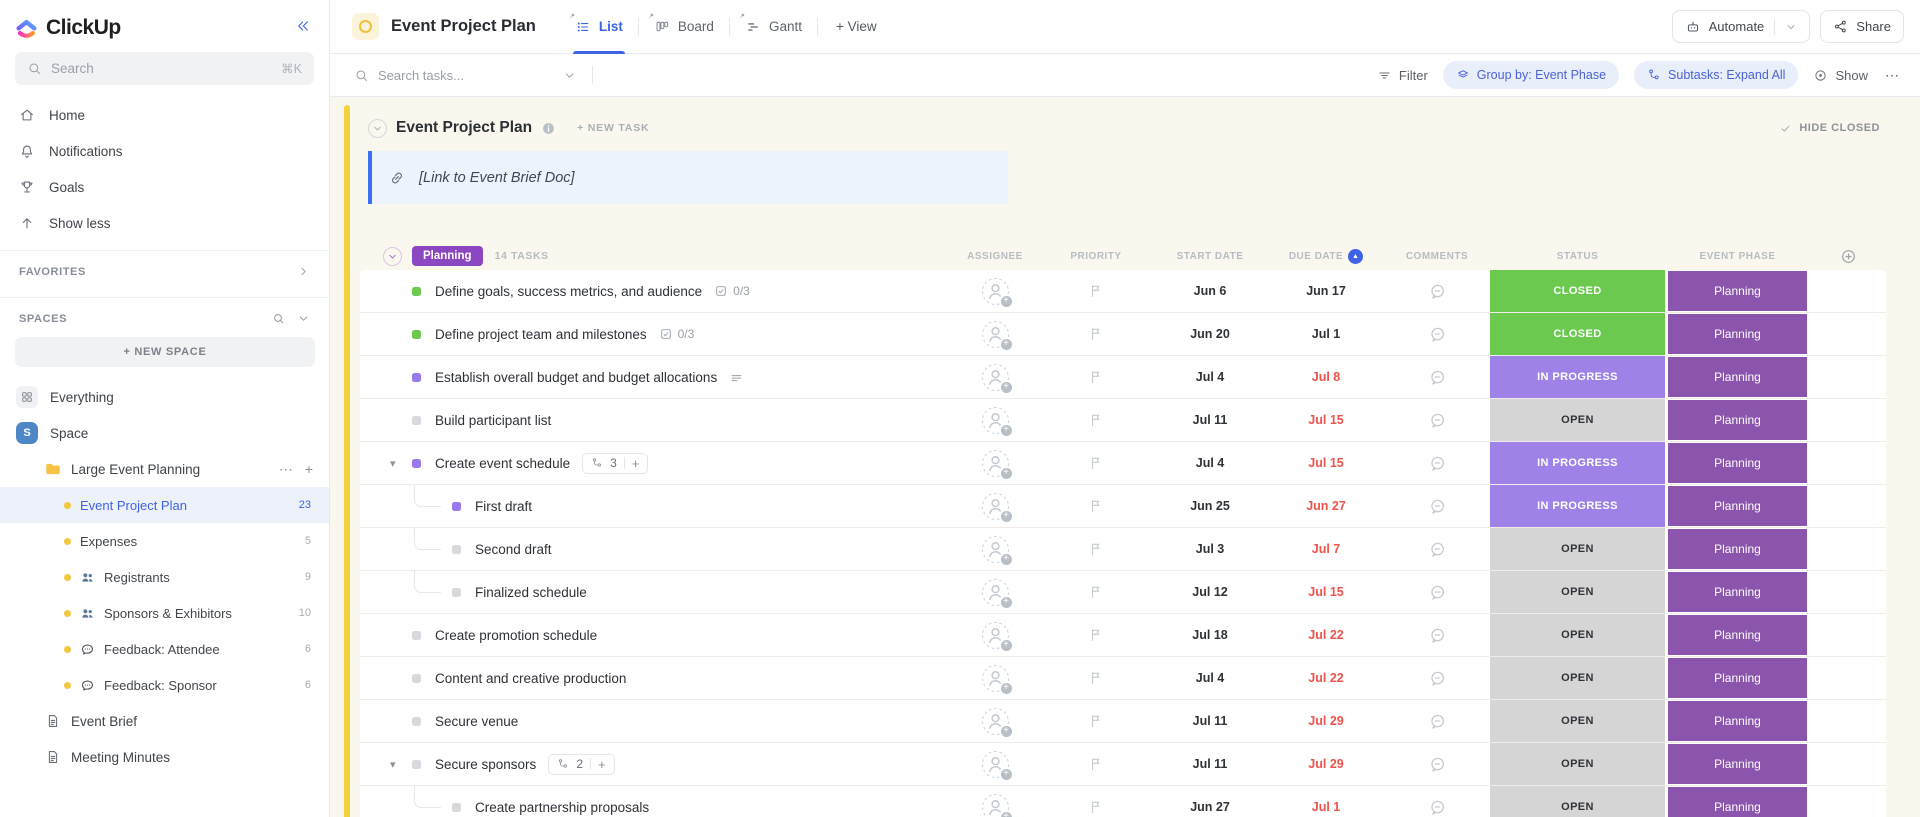 The image size is (1920, 817). Describe the element at coordinates (377, 128) in the screenshot. I see `section-collapse-button` at that location.